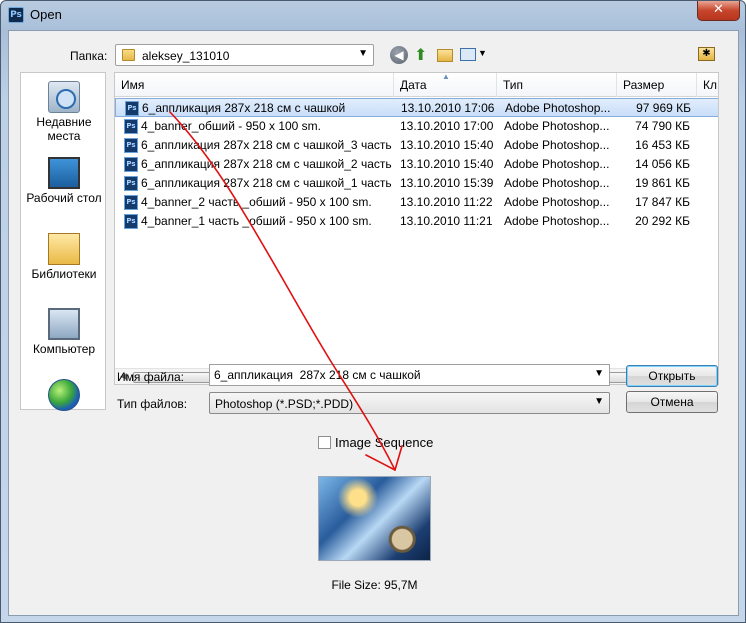 Image resolution: width=746 pixels, height=623 pixels. Describe the element at coordinates (384, 442) in the screenshot. I see `image-sequence-label: Image Sequence` at that location.